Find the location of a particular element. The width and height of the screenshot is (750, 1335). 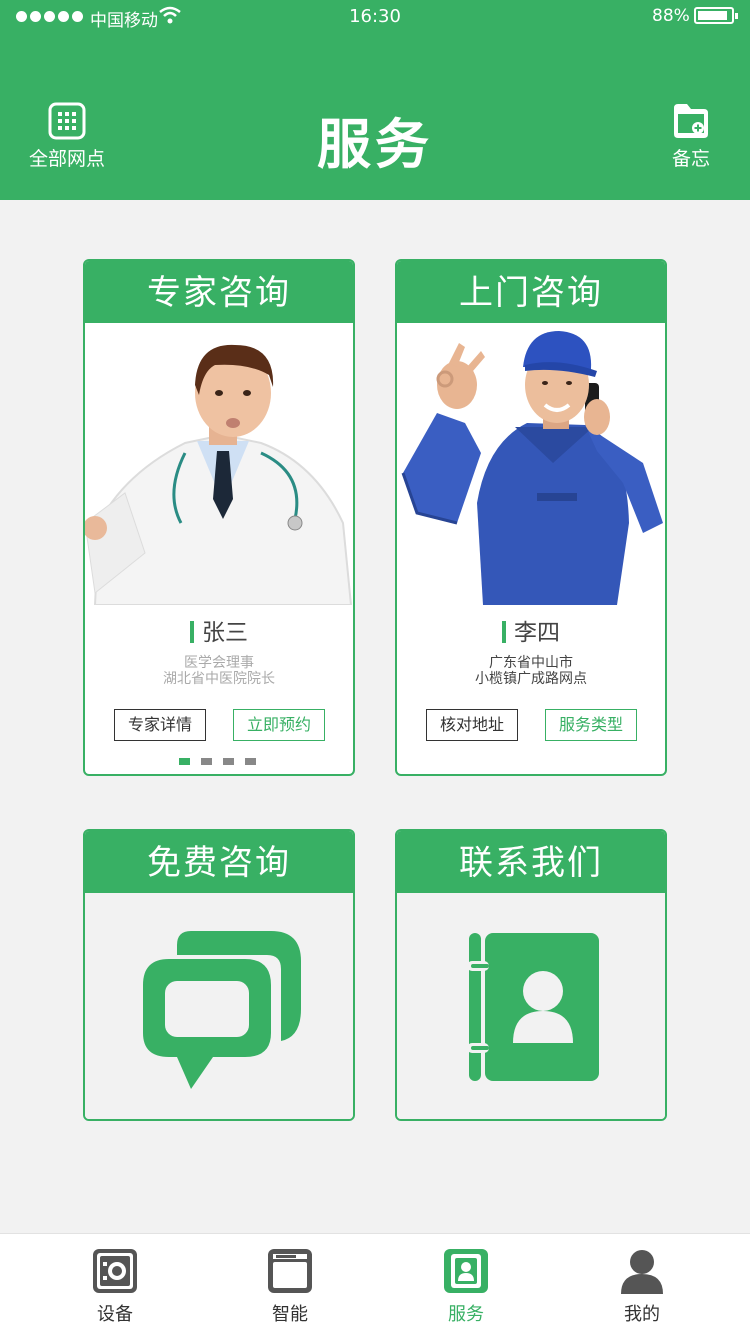

technician-city: 广东省中山市 is located at coordinates (531, 663).